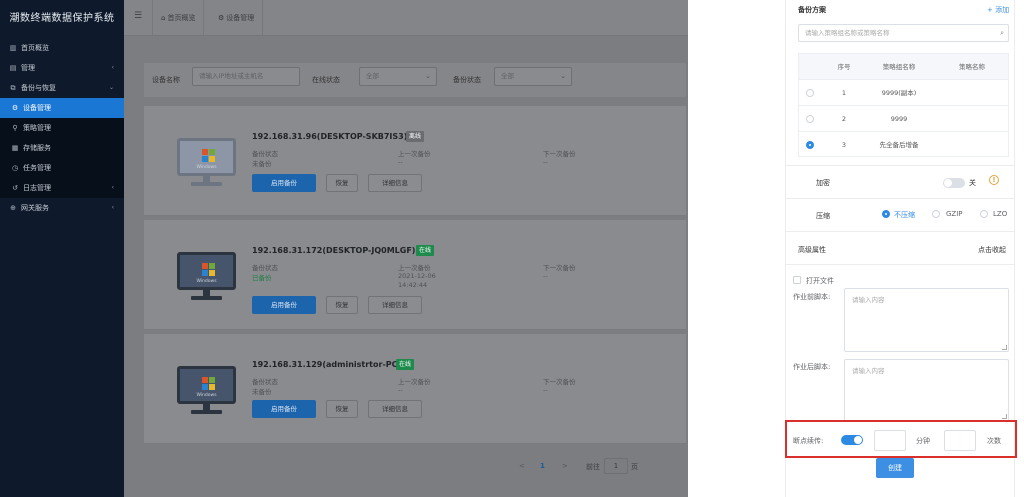  I want to click on sidebar-item-home: ▥ 首页概览, so click(62, 48).